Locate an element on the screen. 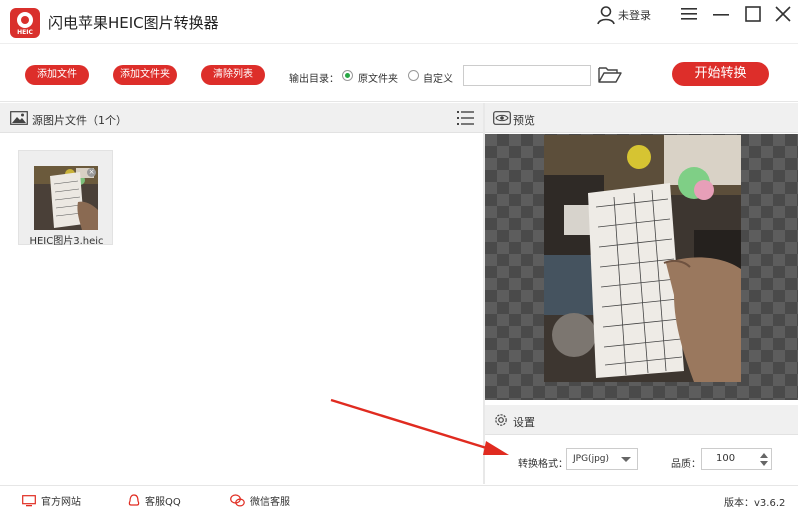  spin-down-icon is located at coordinates (764, 463).